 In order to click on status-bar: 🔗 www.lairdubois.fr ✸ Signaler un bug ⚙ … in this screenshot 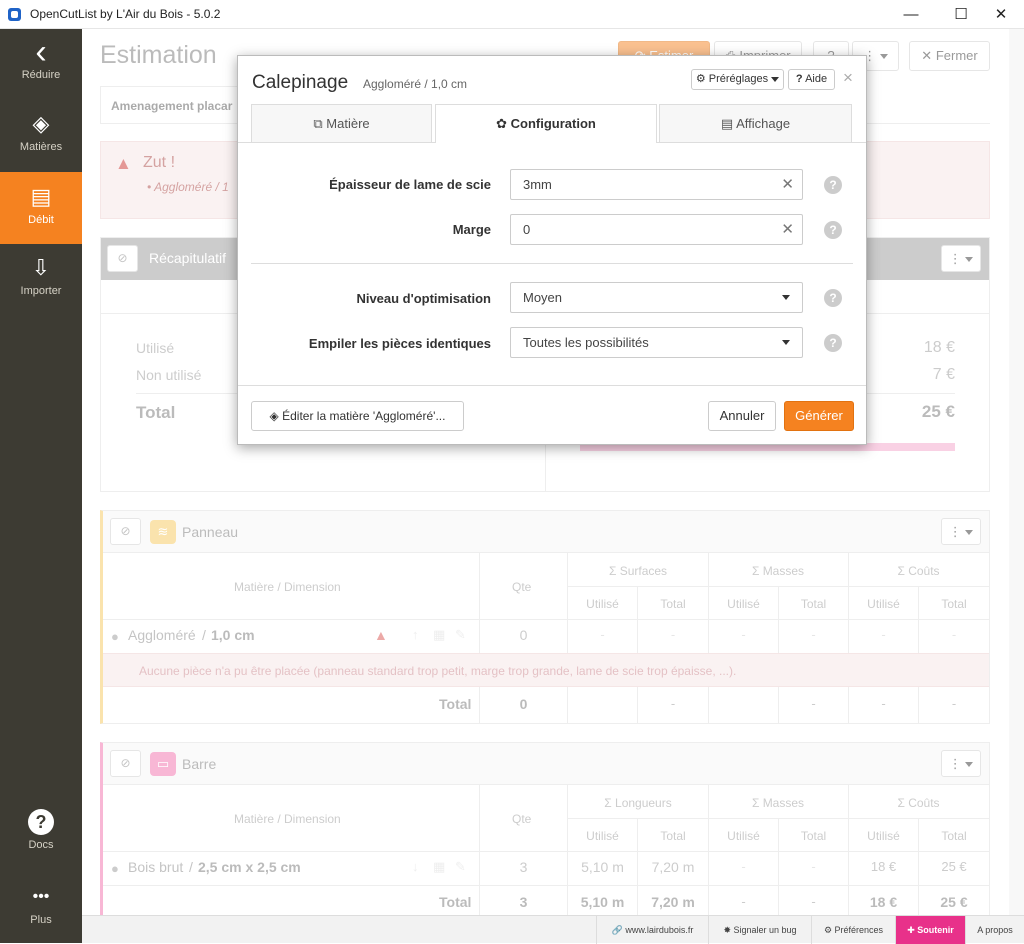, I will do `click(553, 929)`.